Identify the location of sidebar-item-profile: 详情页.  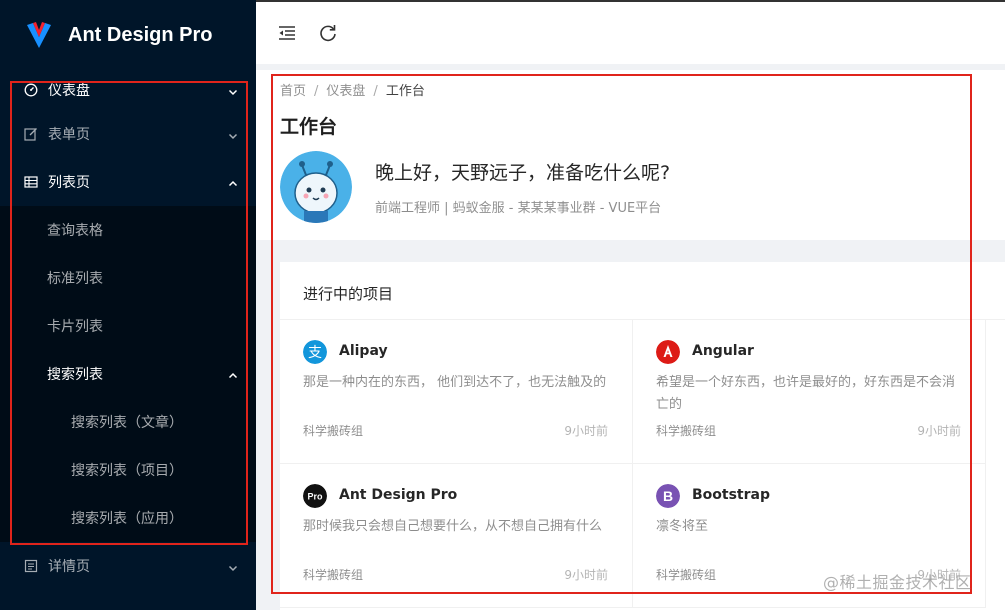
(128, 566).